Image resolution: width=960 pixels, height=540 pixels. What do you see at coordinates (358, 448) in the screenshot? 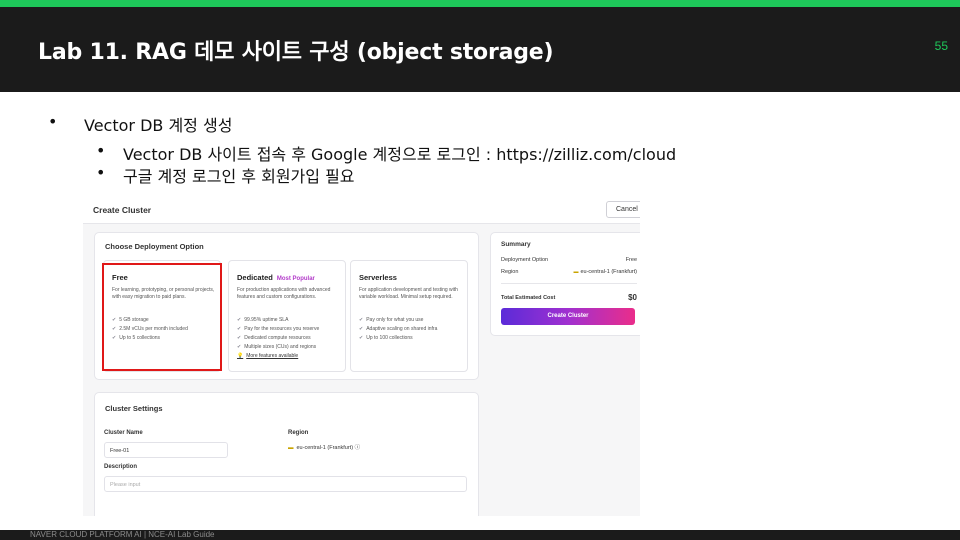
I see `info-icon: ⓘ` at bounding box center [358, 448].